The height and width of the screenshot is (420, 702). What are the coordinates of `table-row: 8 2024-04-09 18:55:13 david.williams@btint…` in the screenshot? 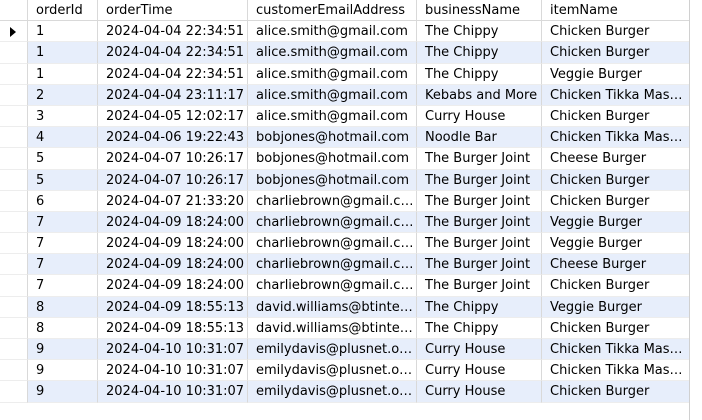 It's located at (344, 307).